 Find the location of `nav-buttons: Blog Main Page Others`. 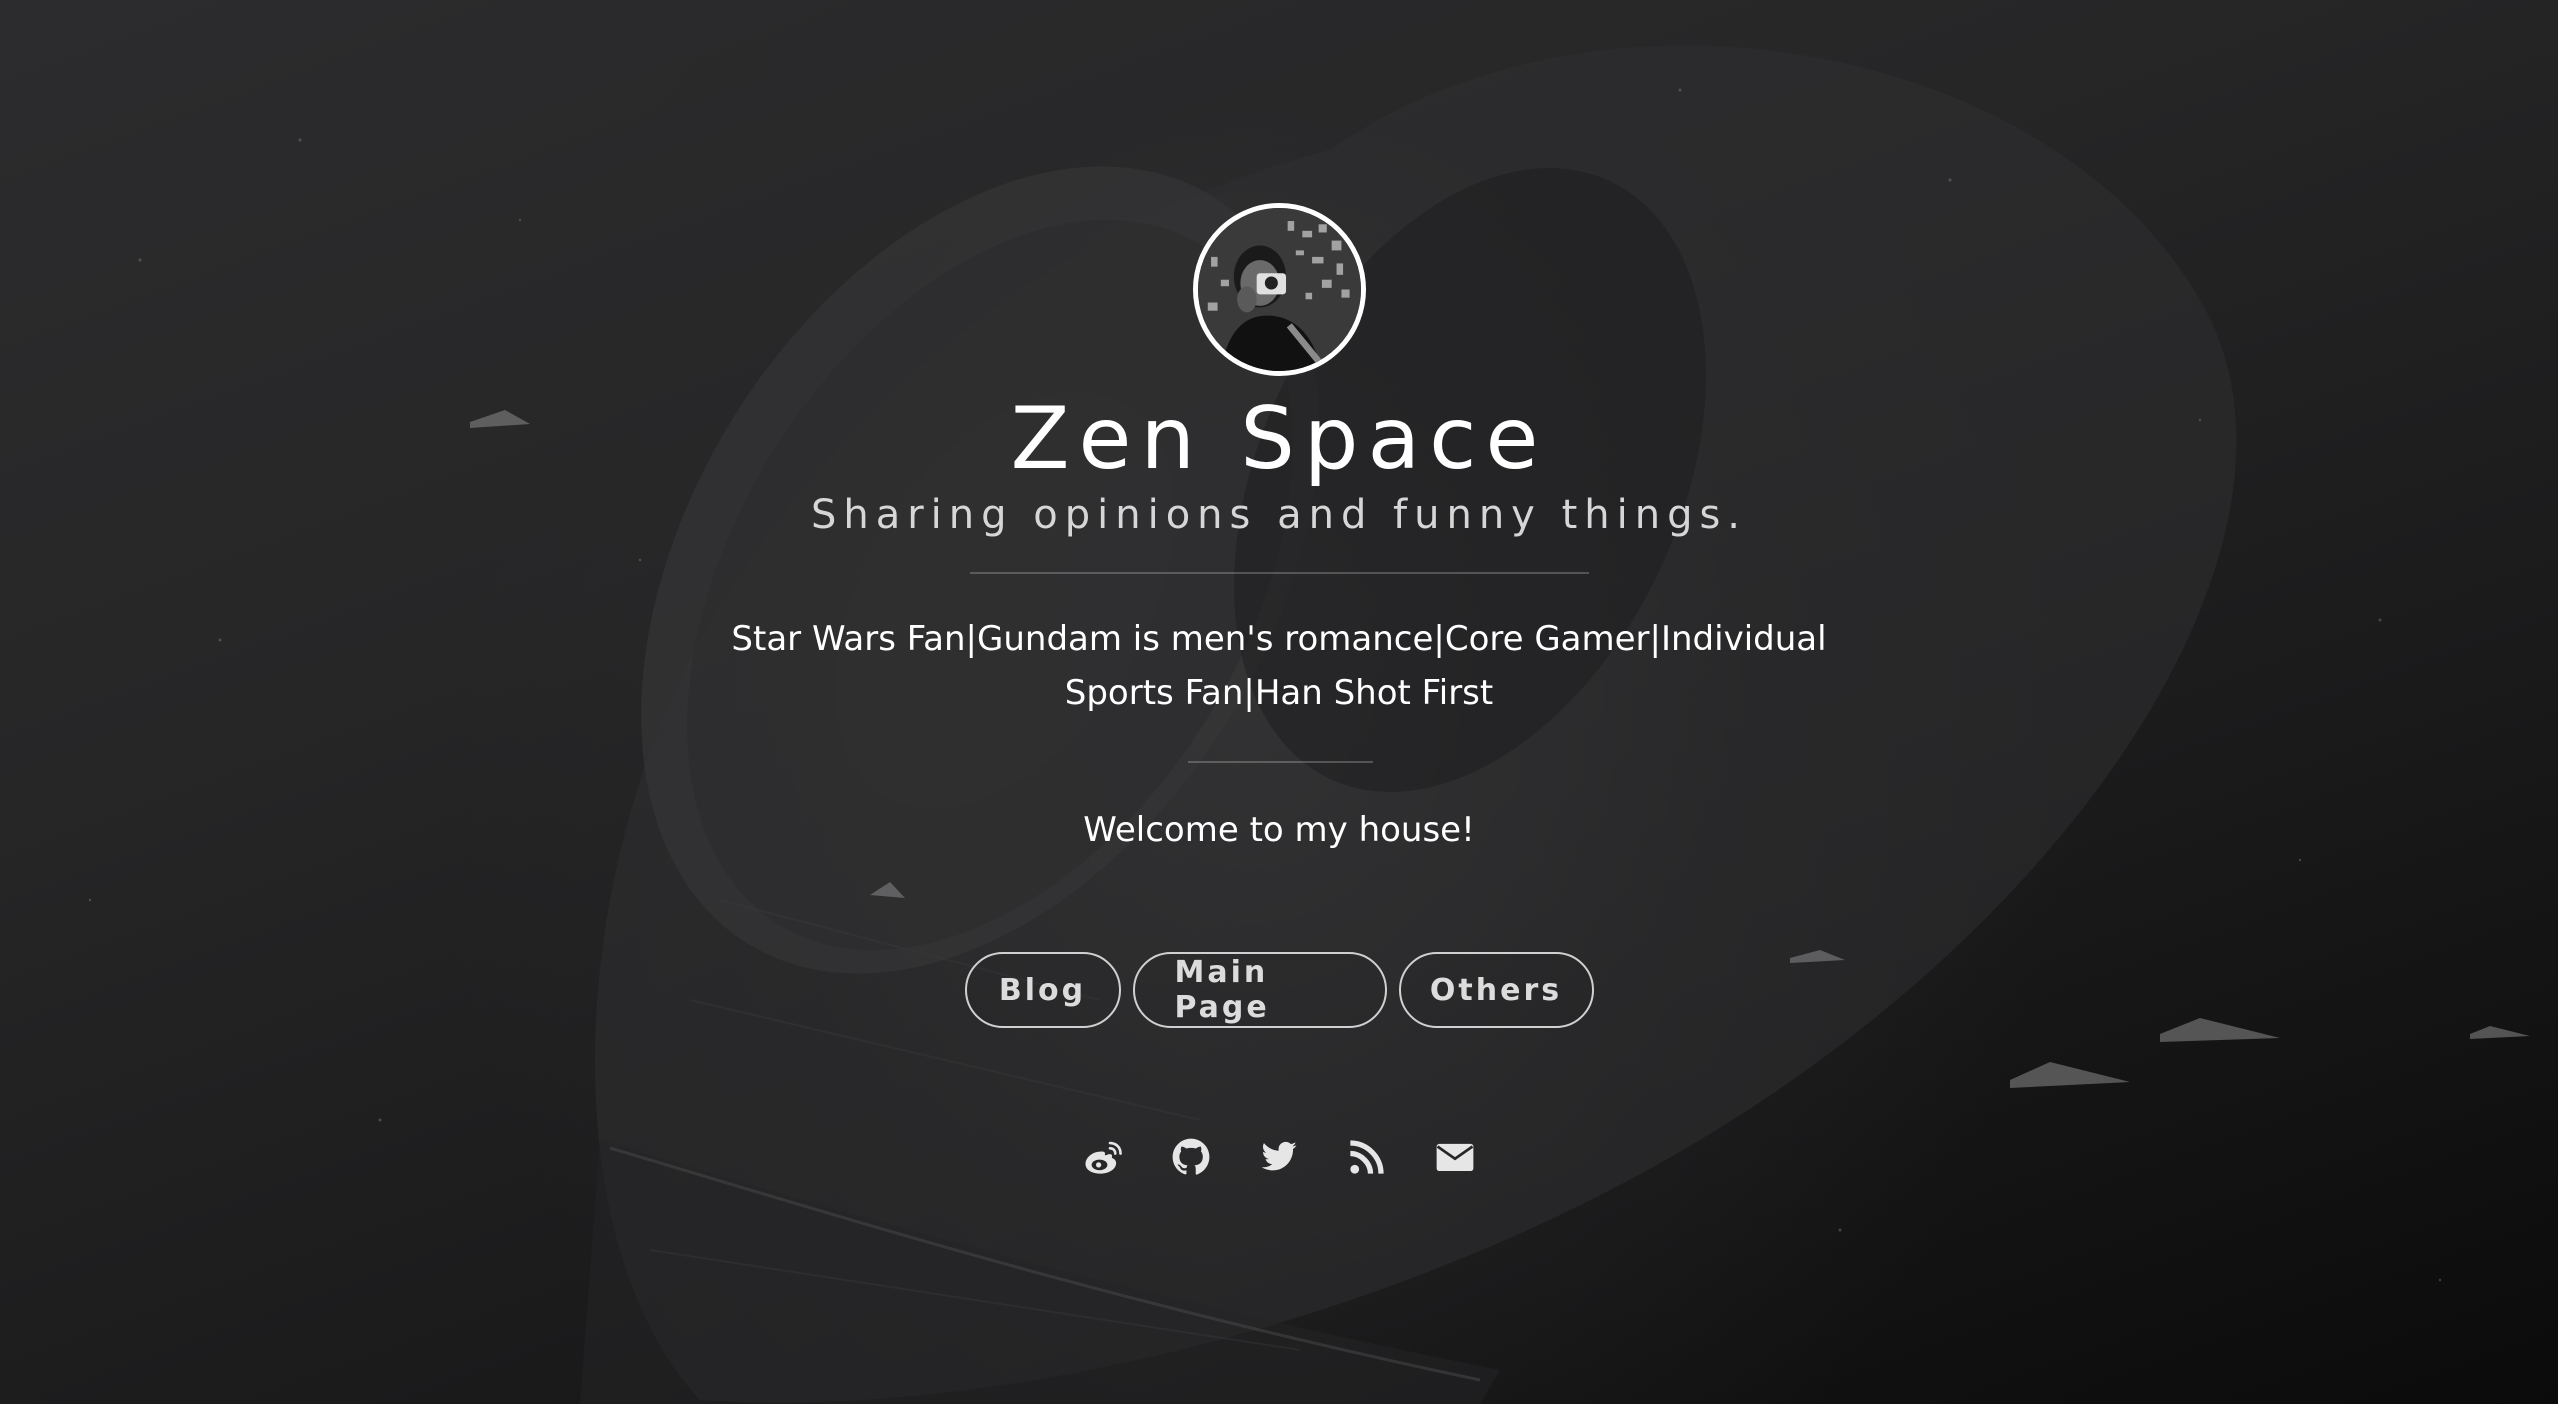

nav-buttons: Blog Main Page Others is located at coordinates (1279, 990).